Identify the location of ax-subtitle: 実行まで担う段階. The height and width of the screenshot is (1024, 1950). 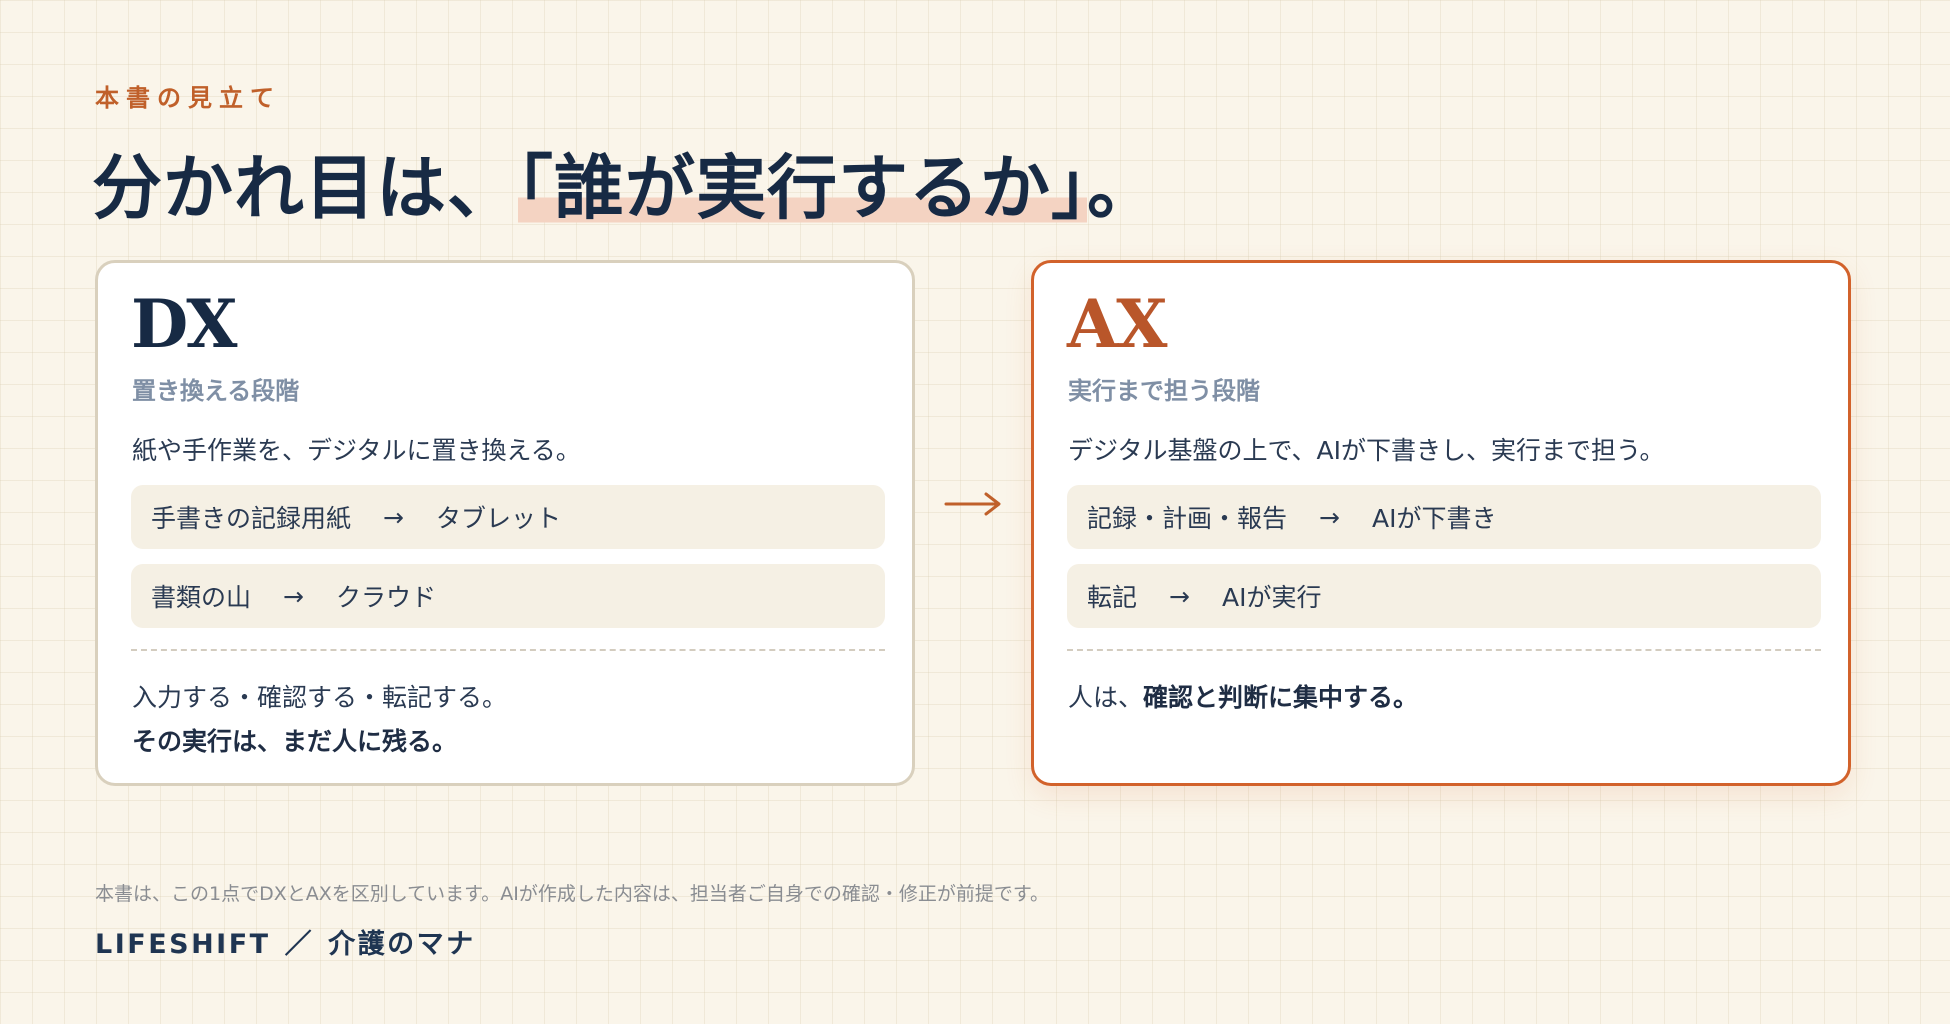
(1164, 391).